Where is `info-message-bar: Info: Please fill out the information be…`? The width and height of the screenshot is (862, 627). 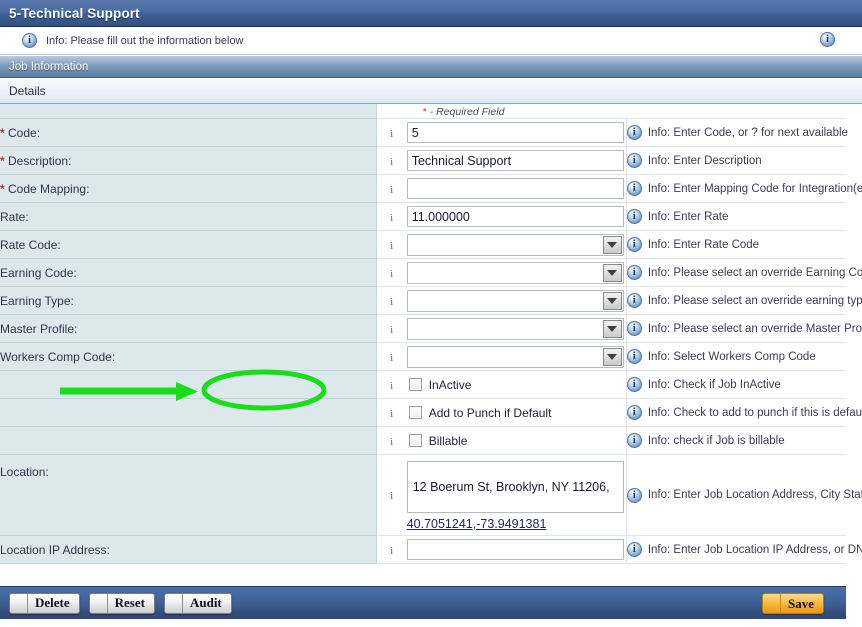 info-message-bar: Info: Please fill out the information be… is located at coordinates (431, 41).